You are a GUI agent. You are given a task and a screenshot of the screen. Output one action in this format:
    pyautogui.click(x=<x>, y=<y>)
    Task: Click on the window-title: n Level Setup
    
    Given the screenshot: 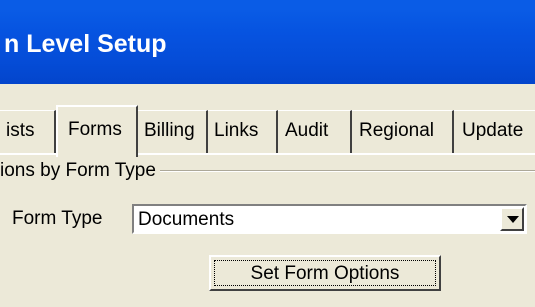 What is the action you would take?
    pyautogui.click(x=85, y=44)
    